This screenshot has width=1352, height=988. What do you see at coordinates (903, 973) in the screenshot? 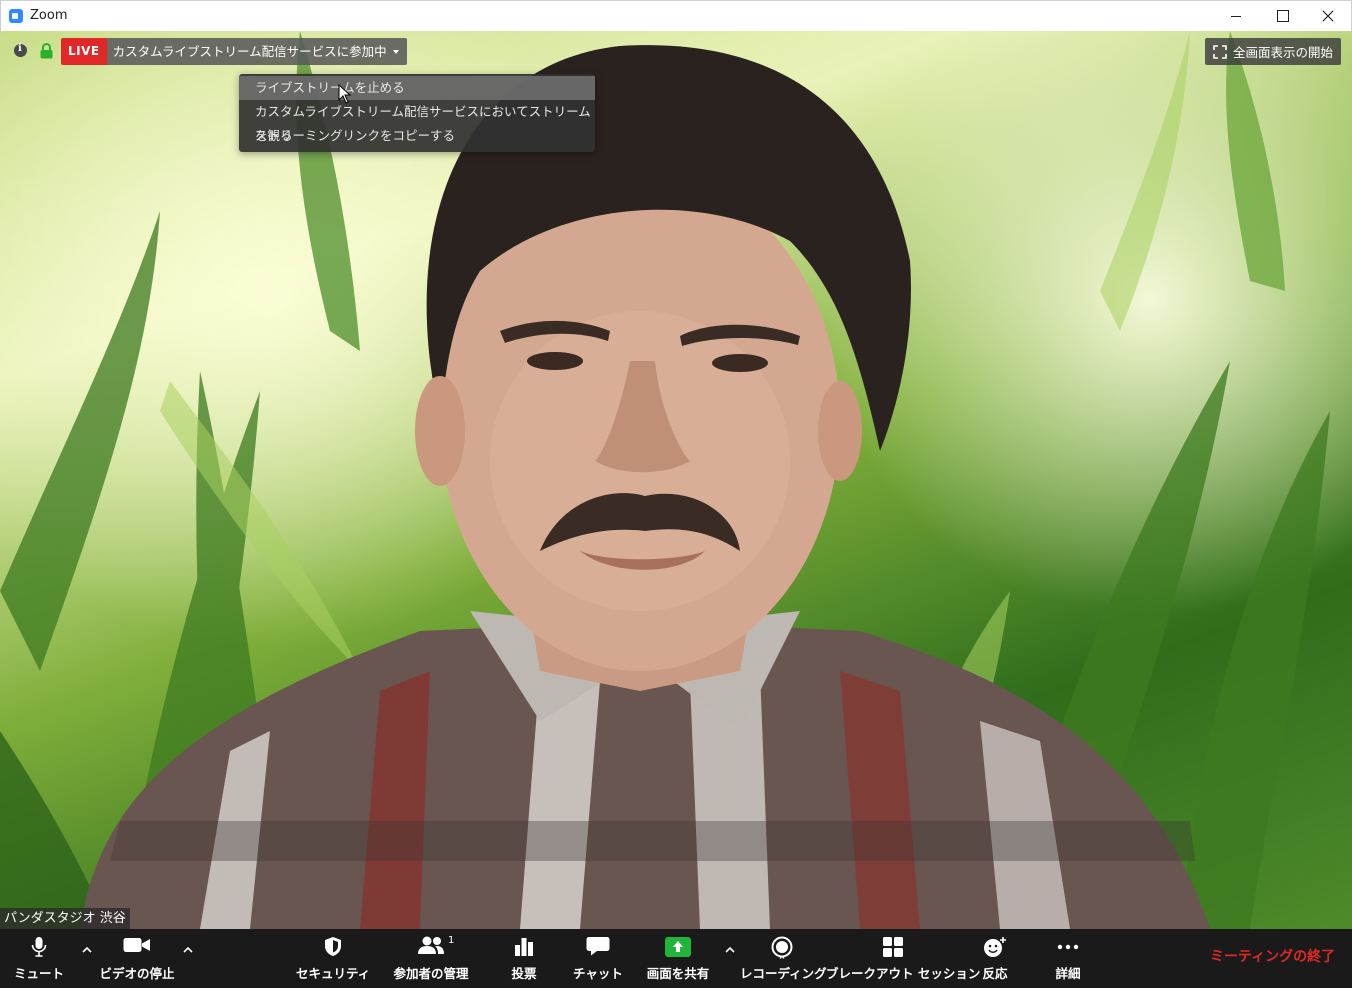
I see `breakout-label: ブレークアウト セッション` at bounding box center [903, 973].